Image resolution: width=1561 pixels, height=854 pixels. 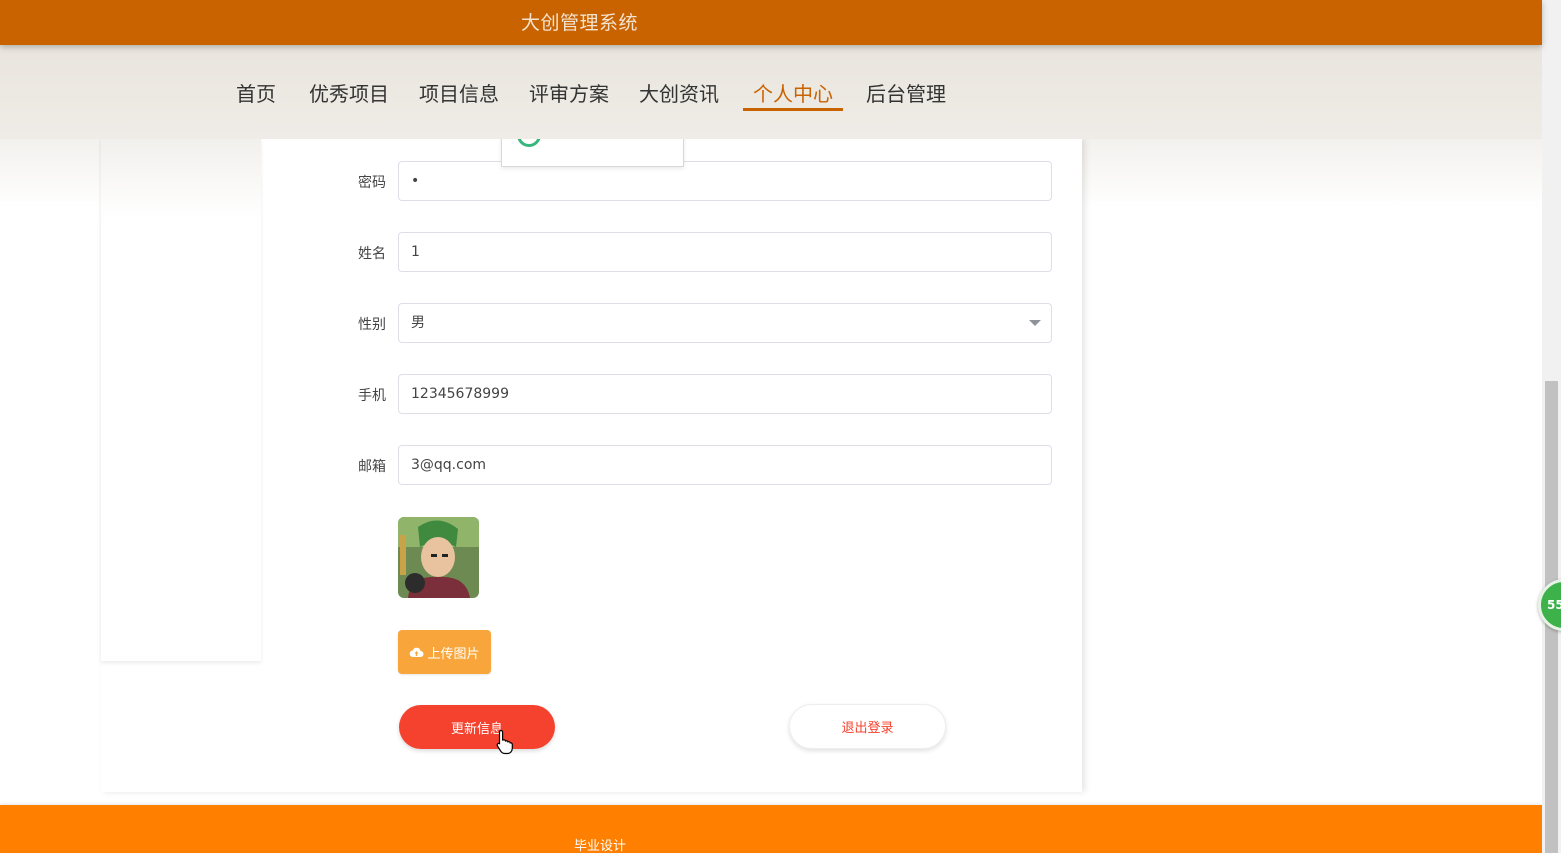 What do you see at coordinates (372, 325) in the screenshot?
I see `gender-label: 性别` at bounding box center [372, 325].